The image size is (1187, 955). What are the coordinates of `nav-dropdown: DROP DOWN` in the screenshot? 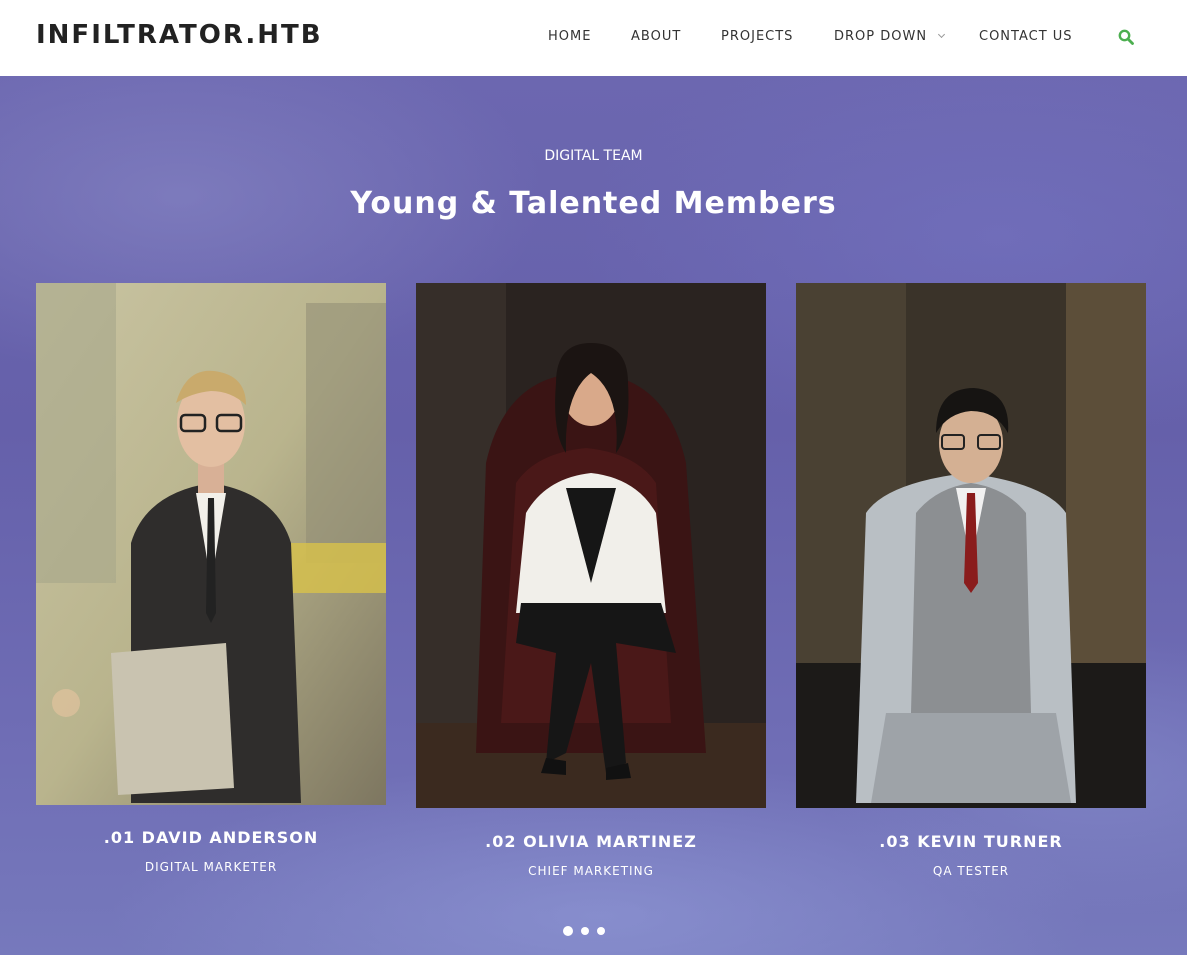 It's located at (890, 36).